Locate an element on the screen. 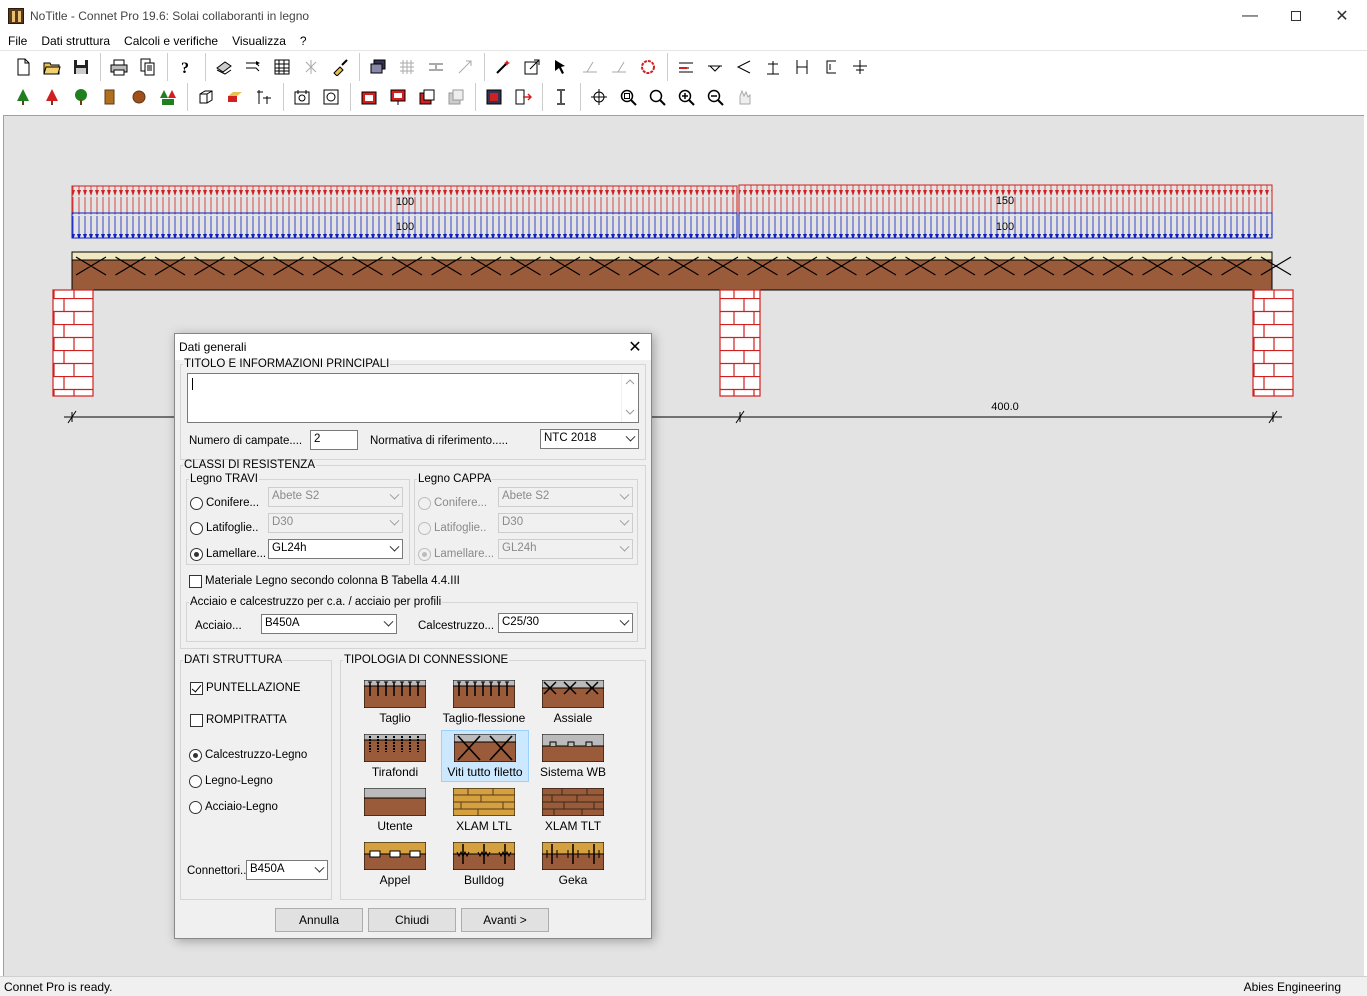 Image resolution: width=1367 pixels, height=996 pixels. travi-conifere-select: Abete S2 is located at coordinates (335, 497).